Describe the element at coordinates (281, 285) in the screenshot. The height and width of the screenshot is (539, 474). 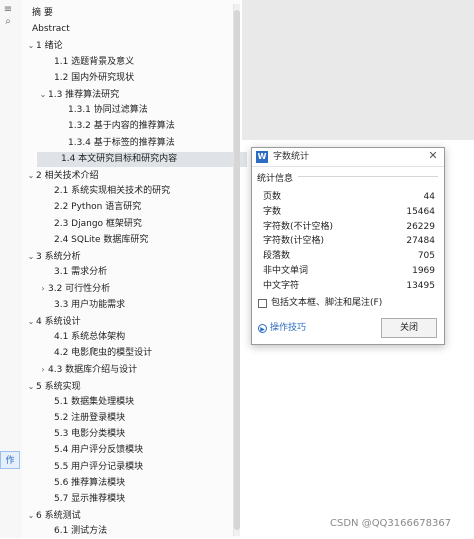
I see `stat-label: 中文字符` at that location.